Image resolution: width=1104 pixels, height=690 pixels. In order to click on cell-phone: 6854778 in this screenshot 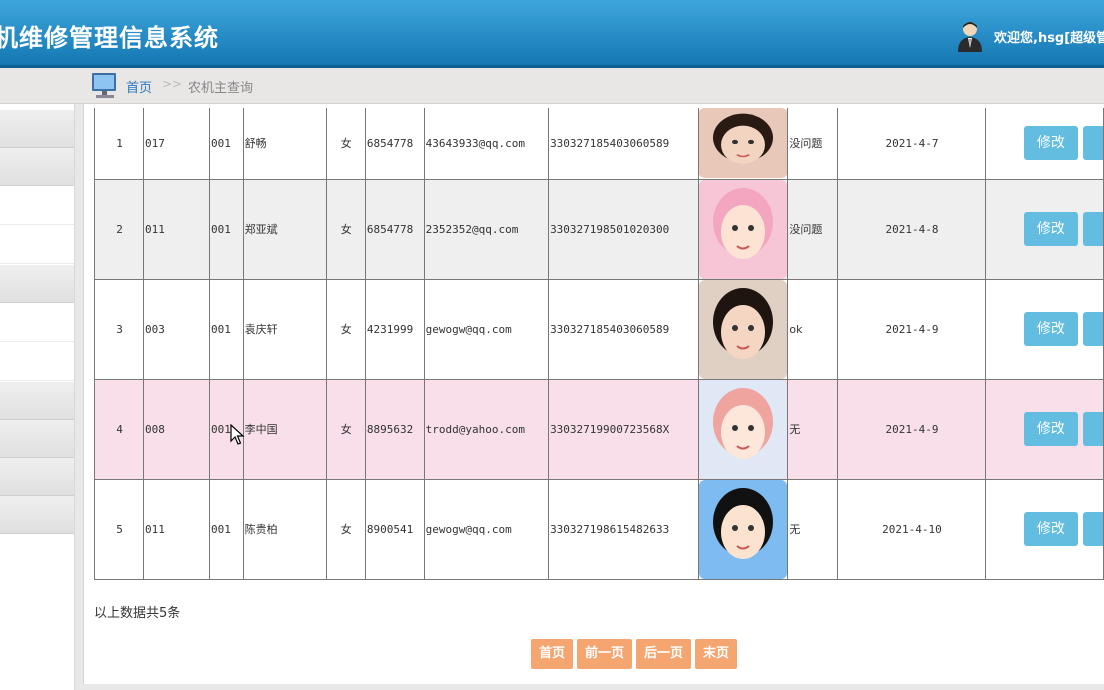, I will do `click(394, 229)`.